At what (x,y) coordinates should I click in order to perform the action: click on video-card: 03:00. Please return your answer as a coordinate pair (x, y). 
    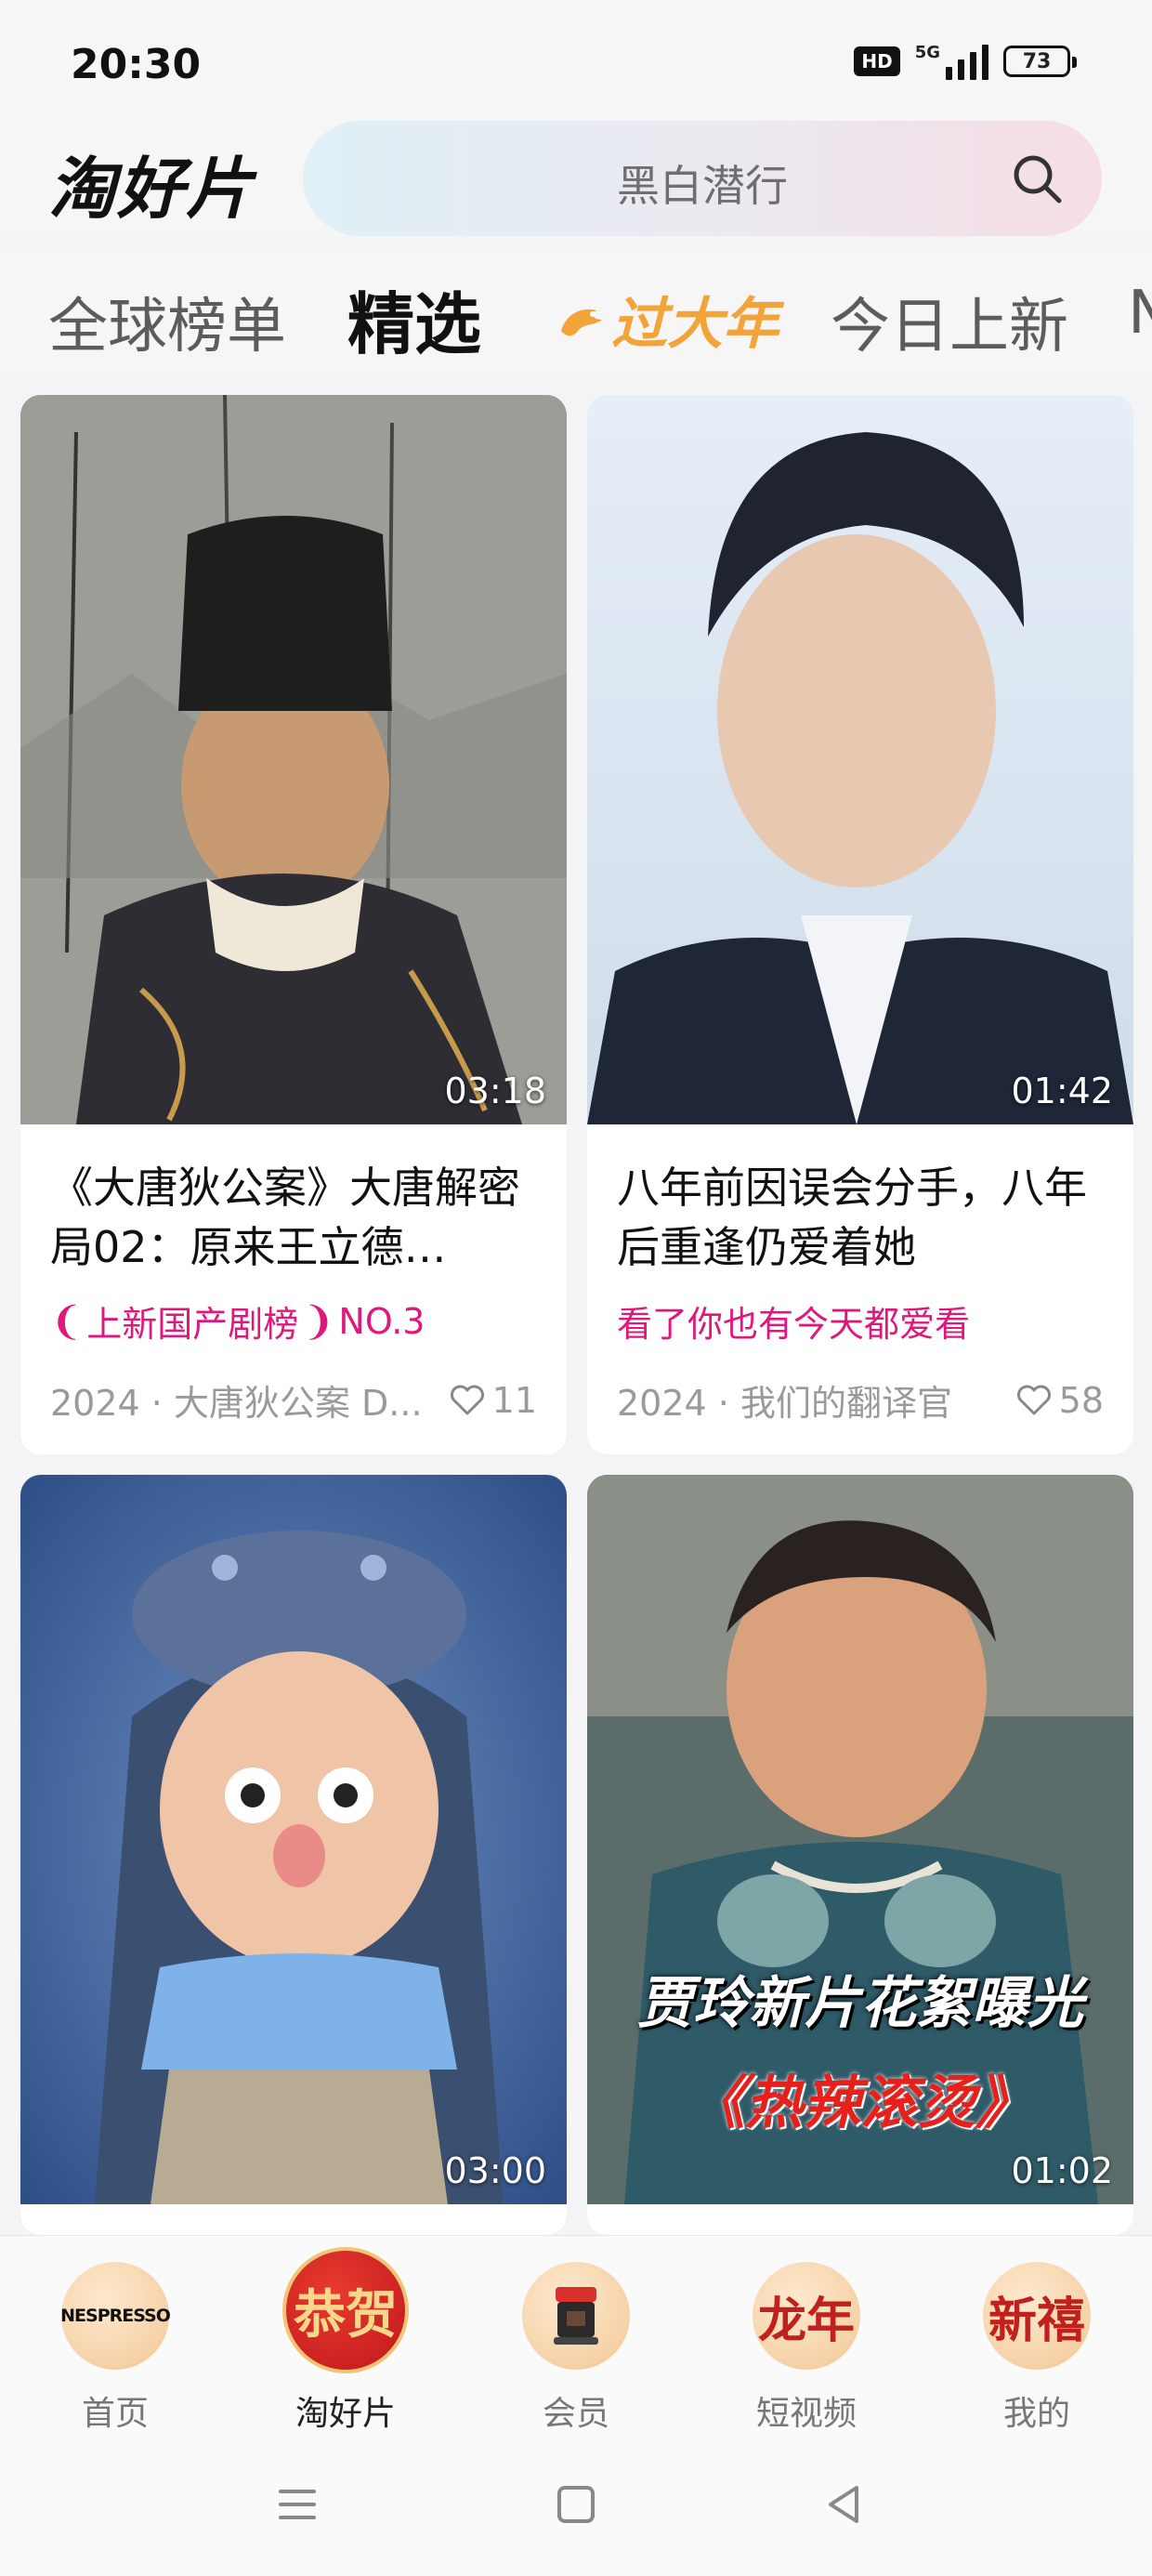
    Looking at the image, I should click on (293, 1855).